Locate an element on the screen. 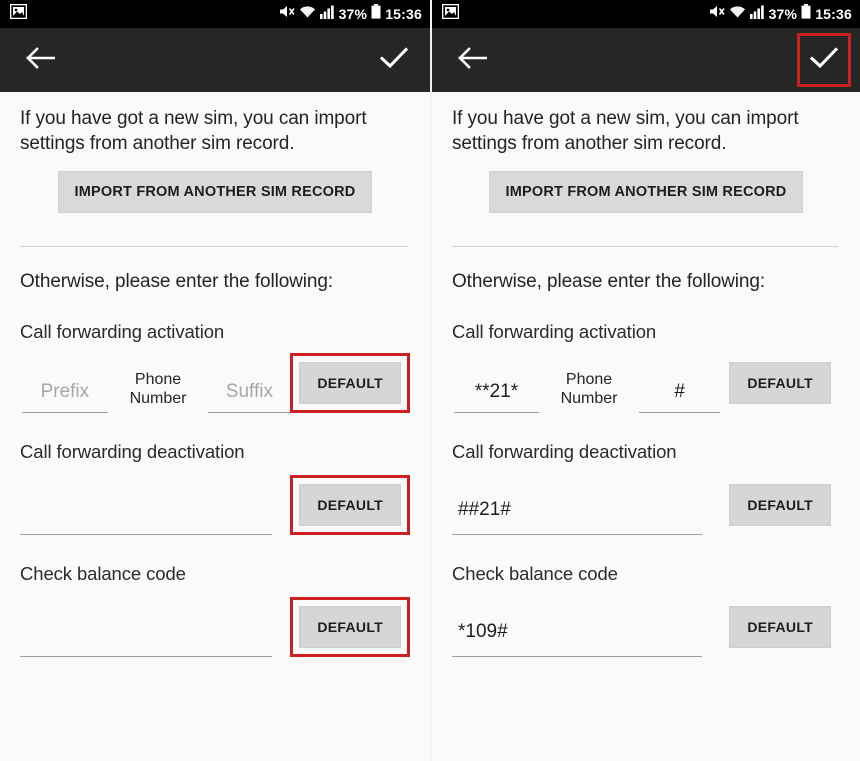 The image size is (860, 761). check-balance-code-row: DEFAULT is located at coordinates (215, 627).